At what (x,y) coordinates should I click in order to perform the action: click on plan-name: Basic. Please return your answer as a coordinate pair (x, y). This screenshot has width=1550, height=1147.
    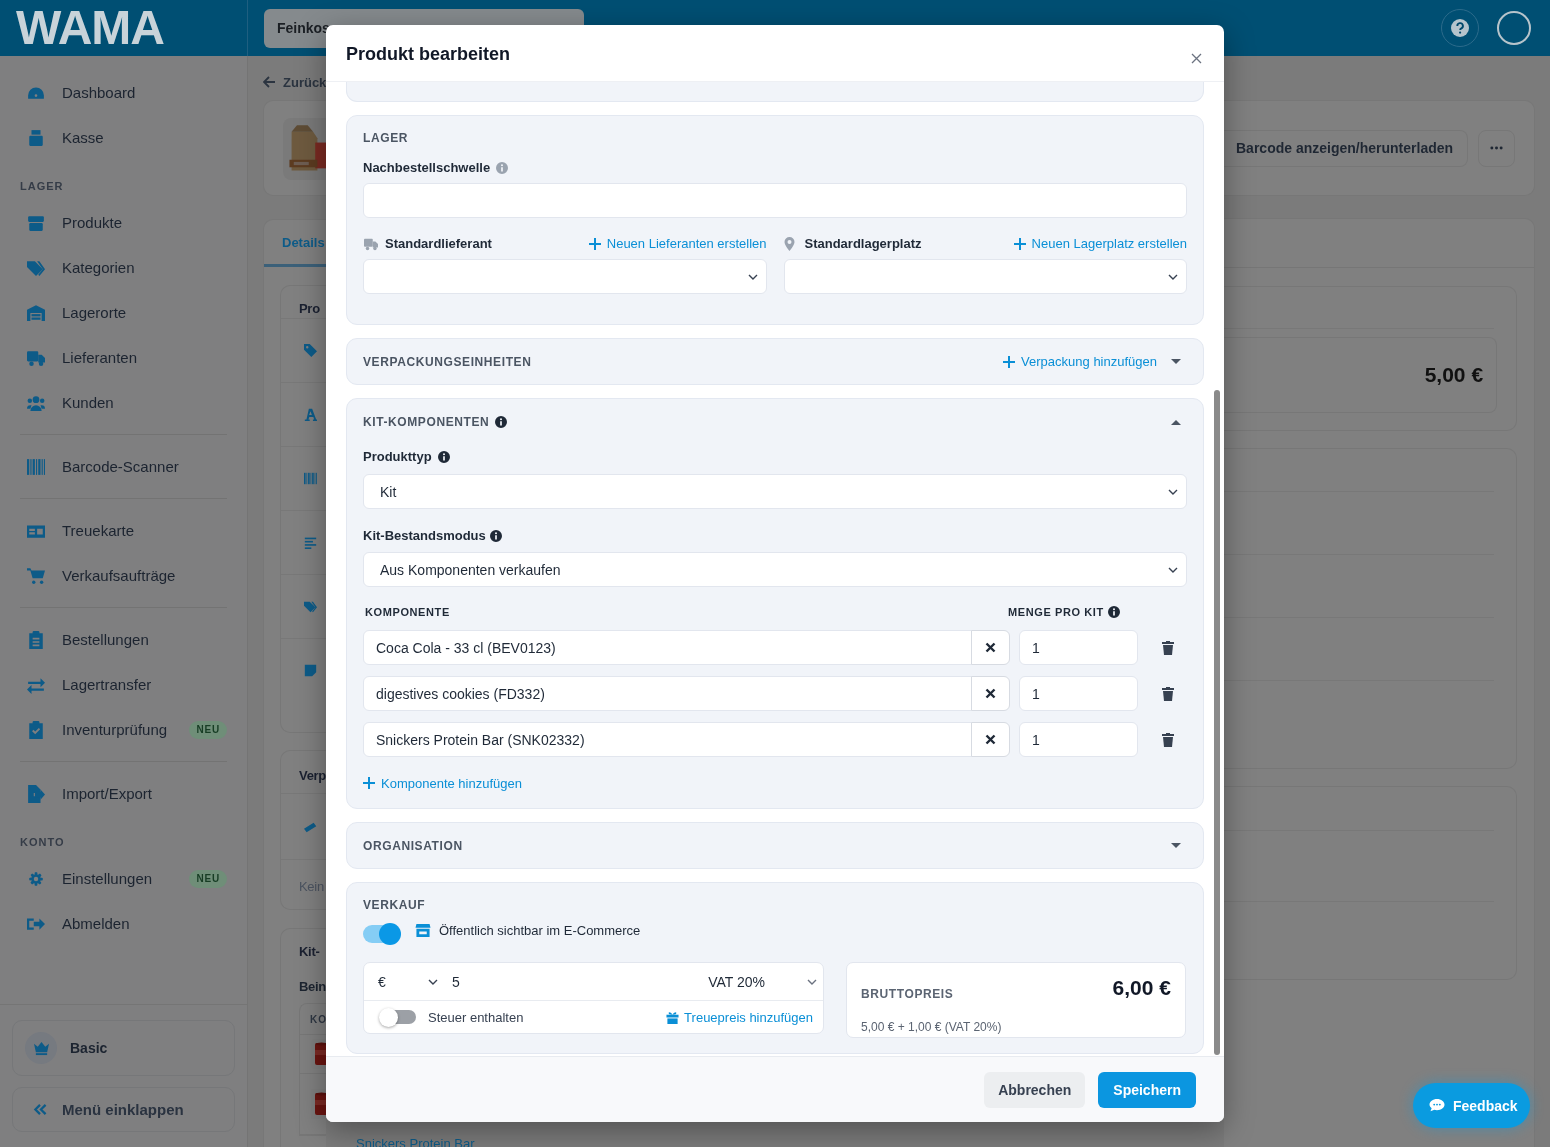
    Looking at the image, I should click on (89, 1048).